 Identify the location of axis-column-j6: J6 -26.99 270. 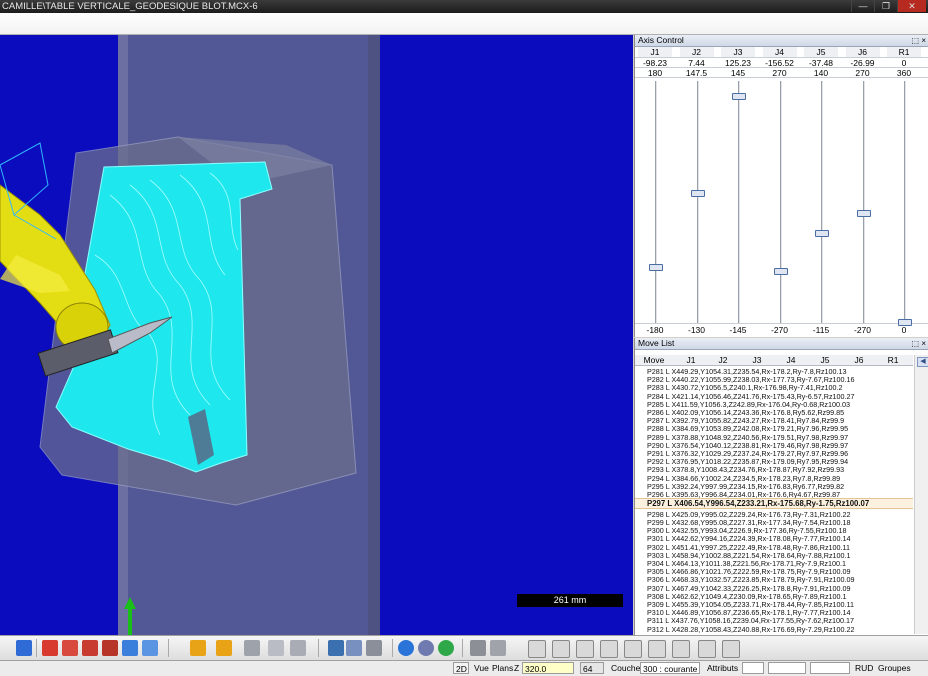
(862, 62).